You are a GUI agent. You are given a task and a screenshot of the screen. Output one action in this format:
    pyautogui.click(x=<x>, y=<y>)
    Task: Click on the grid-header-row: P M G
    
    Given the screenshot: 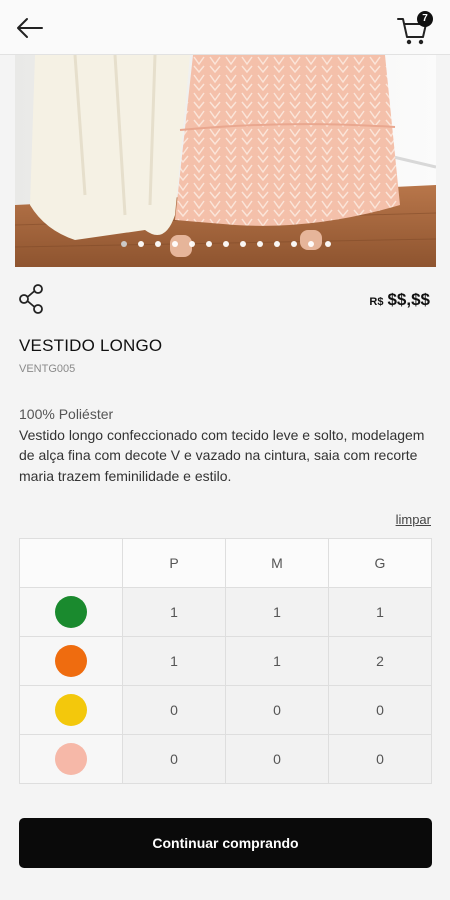 What is the action you would take?
    pyautogui.click(x=225, y=563)
    